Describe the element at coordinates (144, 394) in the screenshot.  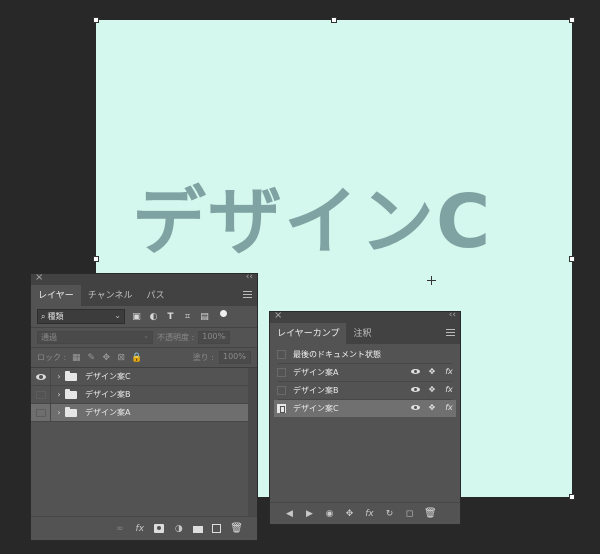
I see `layer-row-design-b: › デザイン案B` at that location.